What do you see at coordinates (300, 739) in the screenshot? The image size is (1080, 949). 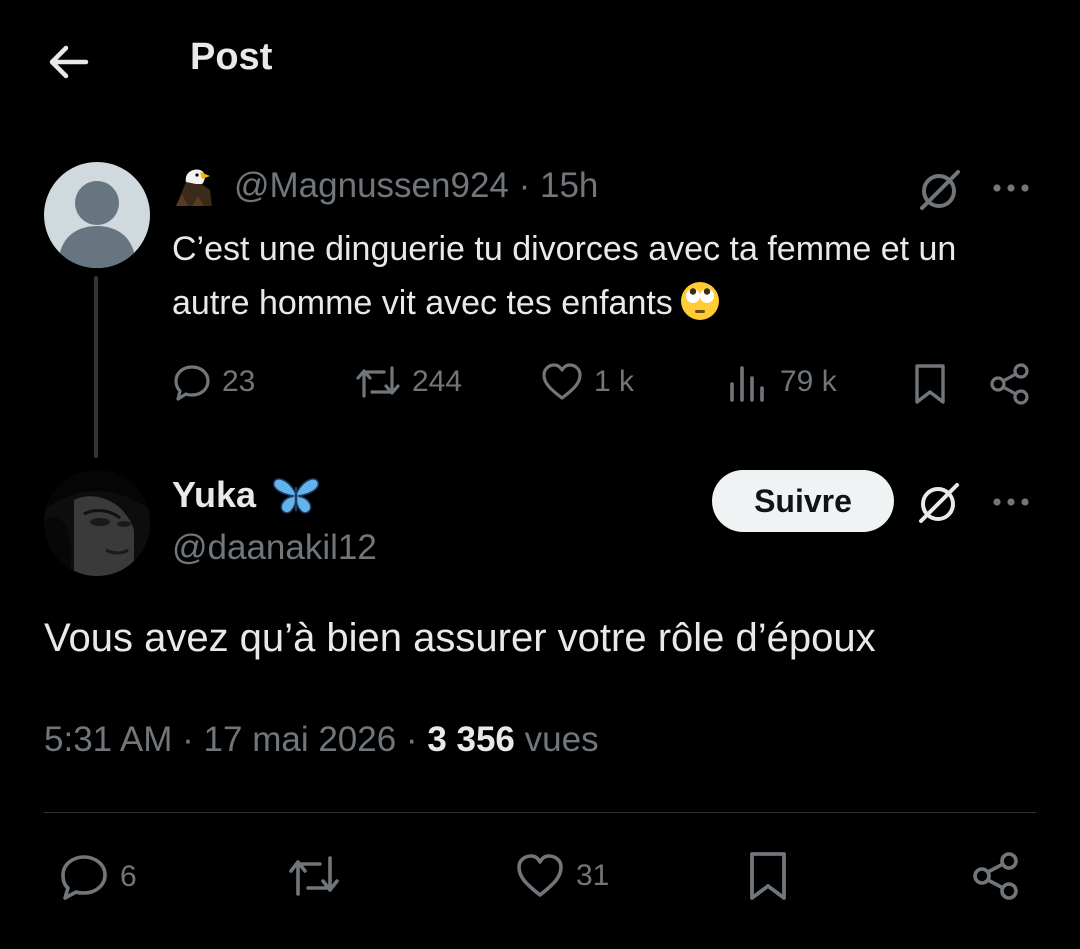 I see `post-date: 17 mai 2026` at bounding box center [300, 739].